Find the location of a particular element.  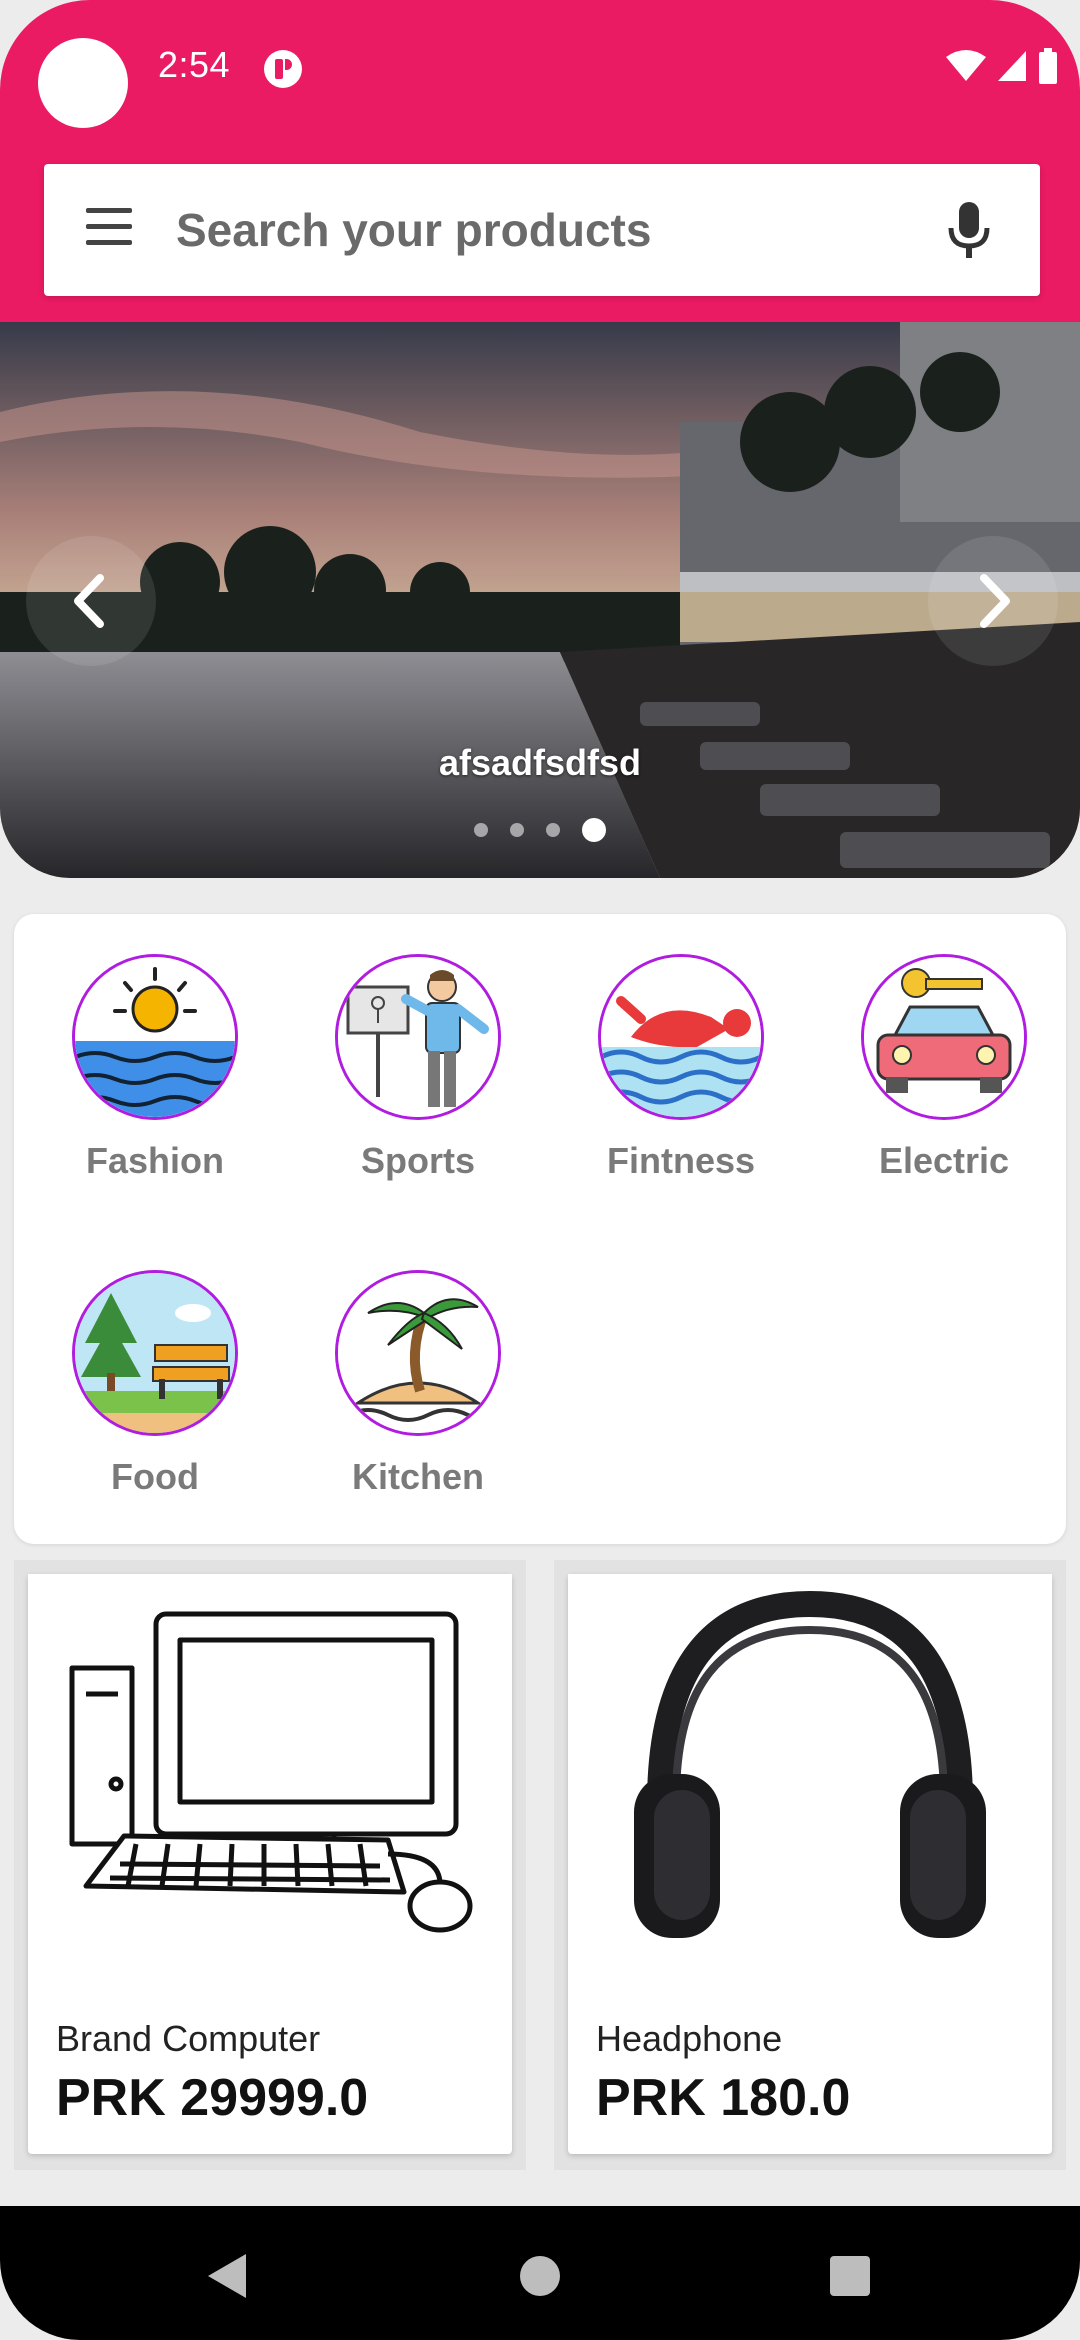

recents-icon is located at coordinates (850, 2276).